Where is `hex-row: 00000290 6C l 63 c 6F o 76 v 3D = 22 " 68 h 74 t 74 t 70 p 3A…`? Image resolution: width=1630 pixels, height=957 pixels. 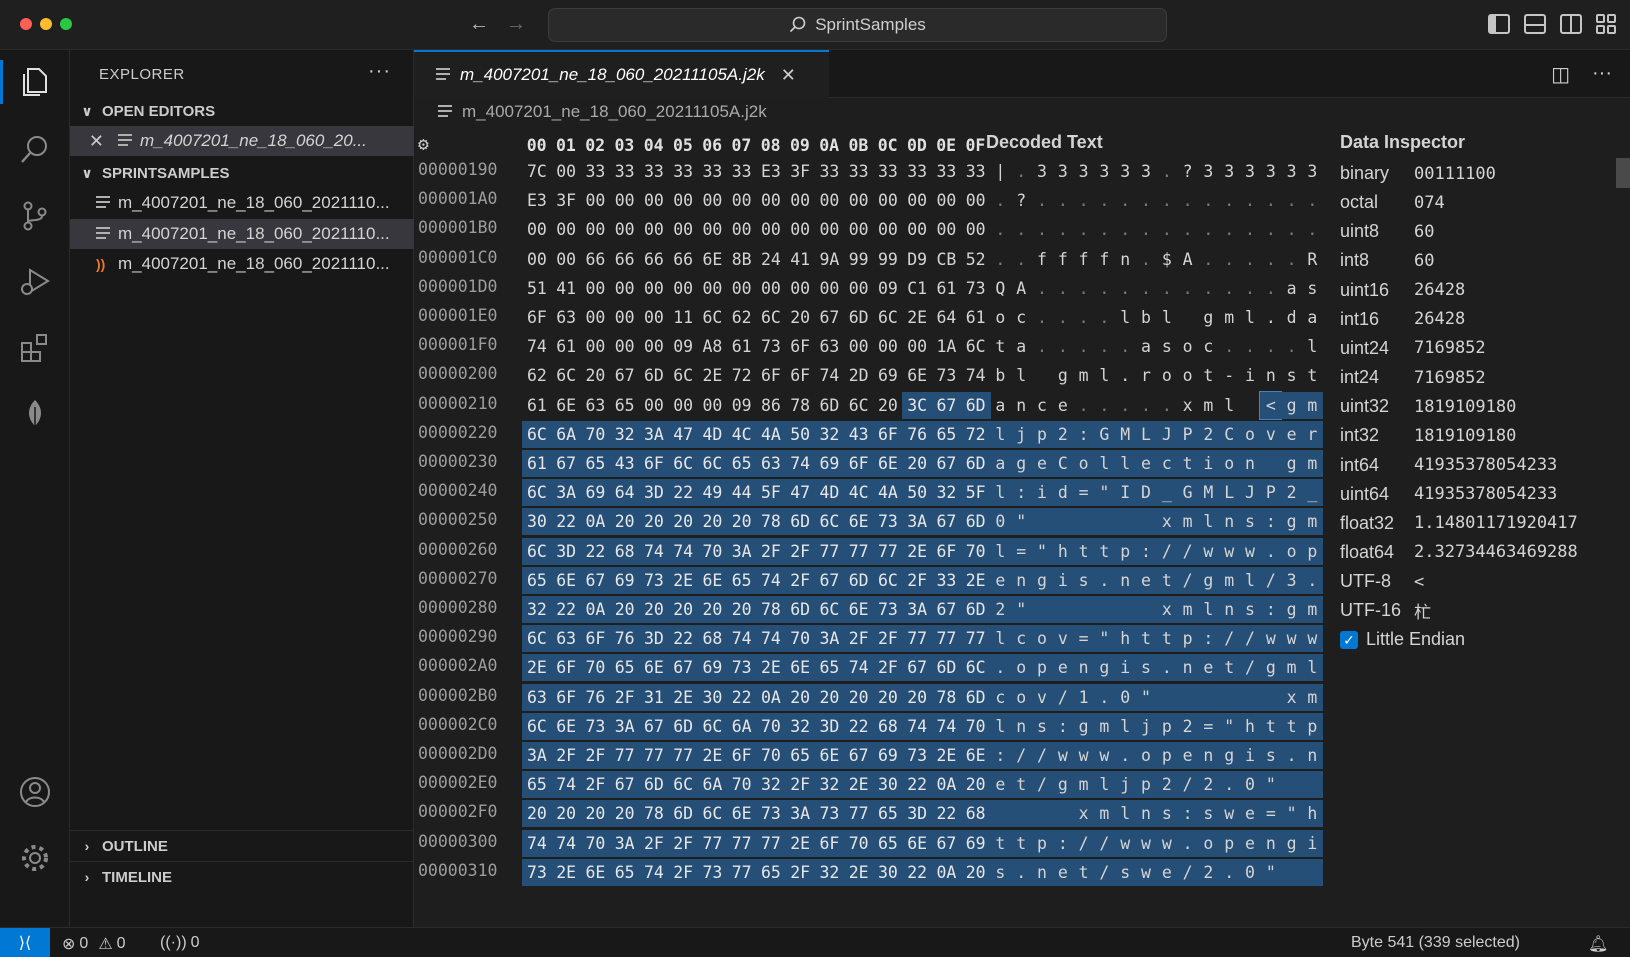
hex-row: 00000290 6C l 63 c 6F o 76 v 3D = 22 " 68 h 74 t 74 t 70 p 3A… is located at coordinates (872, 638).